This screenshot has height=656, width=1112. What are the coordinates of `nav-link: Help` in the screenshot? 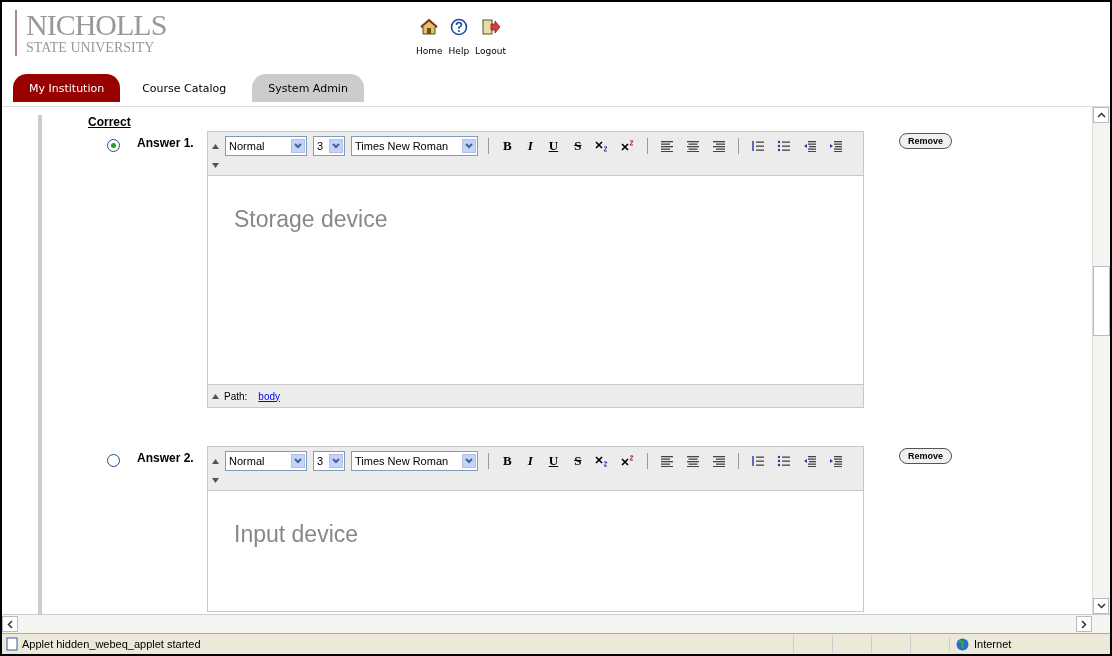 It's located at (459, 51).